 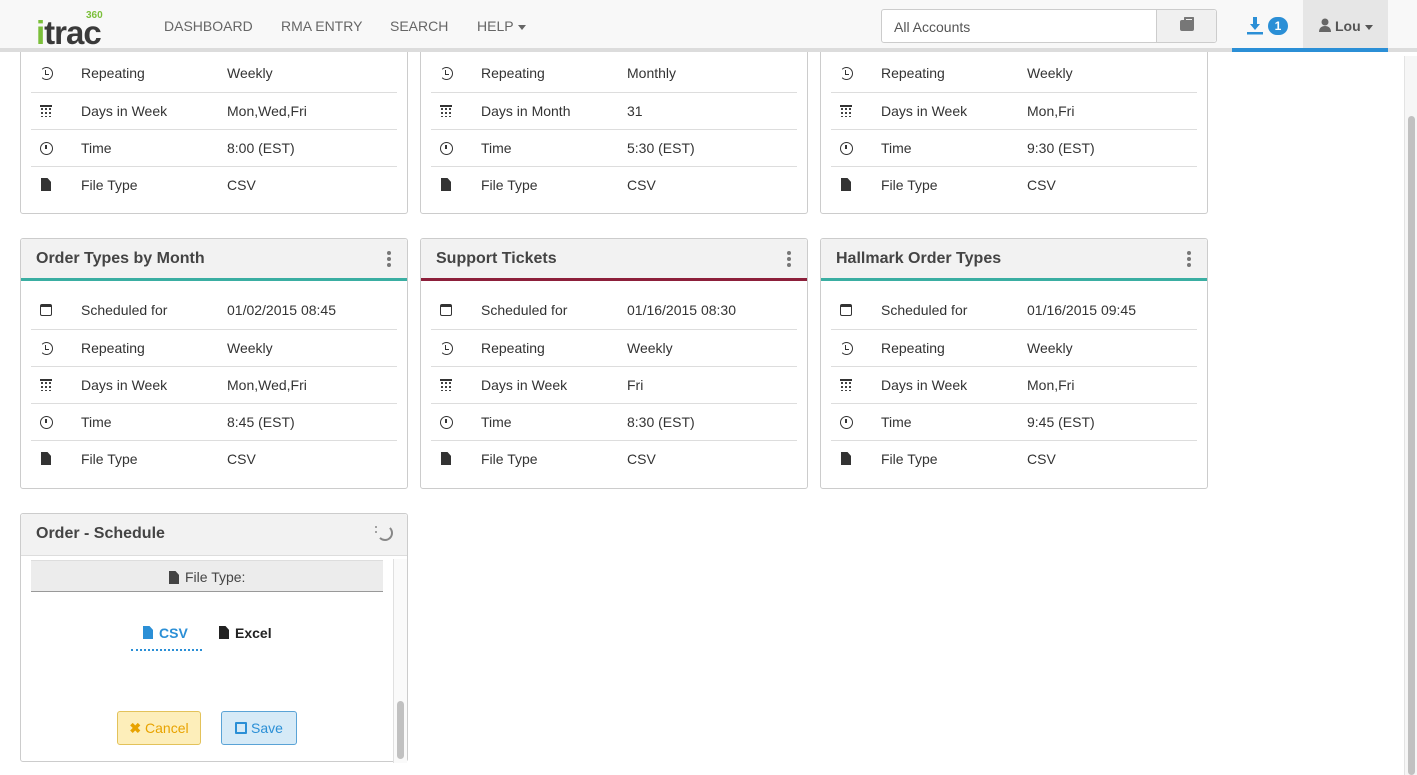 I want to click on page-scroll-thumb, so click(x=1411, y=445).